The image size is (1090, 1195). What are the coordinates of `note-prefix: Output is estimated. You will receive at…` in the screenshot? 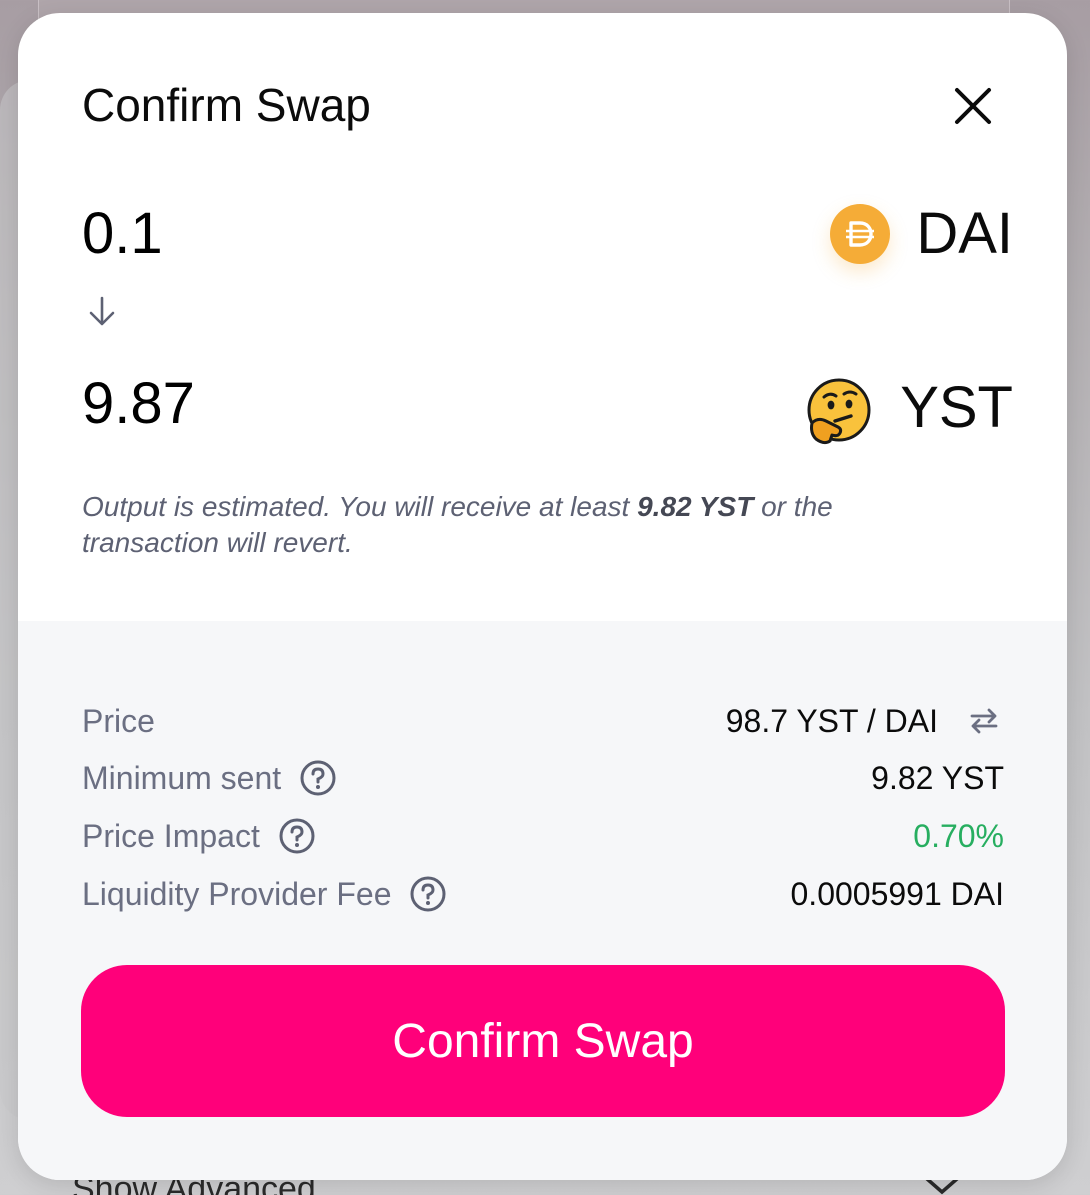 It's located at (360, 506).